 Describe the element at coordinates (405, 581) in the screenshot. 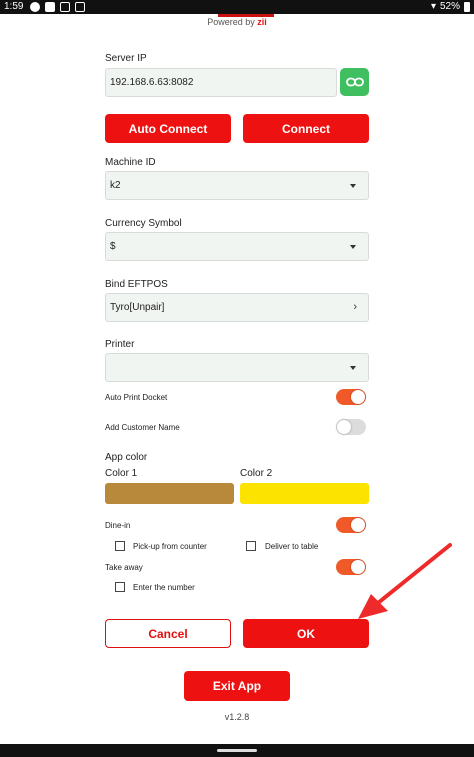

I see `annotation-arrow` at that location.